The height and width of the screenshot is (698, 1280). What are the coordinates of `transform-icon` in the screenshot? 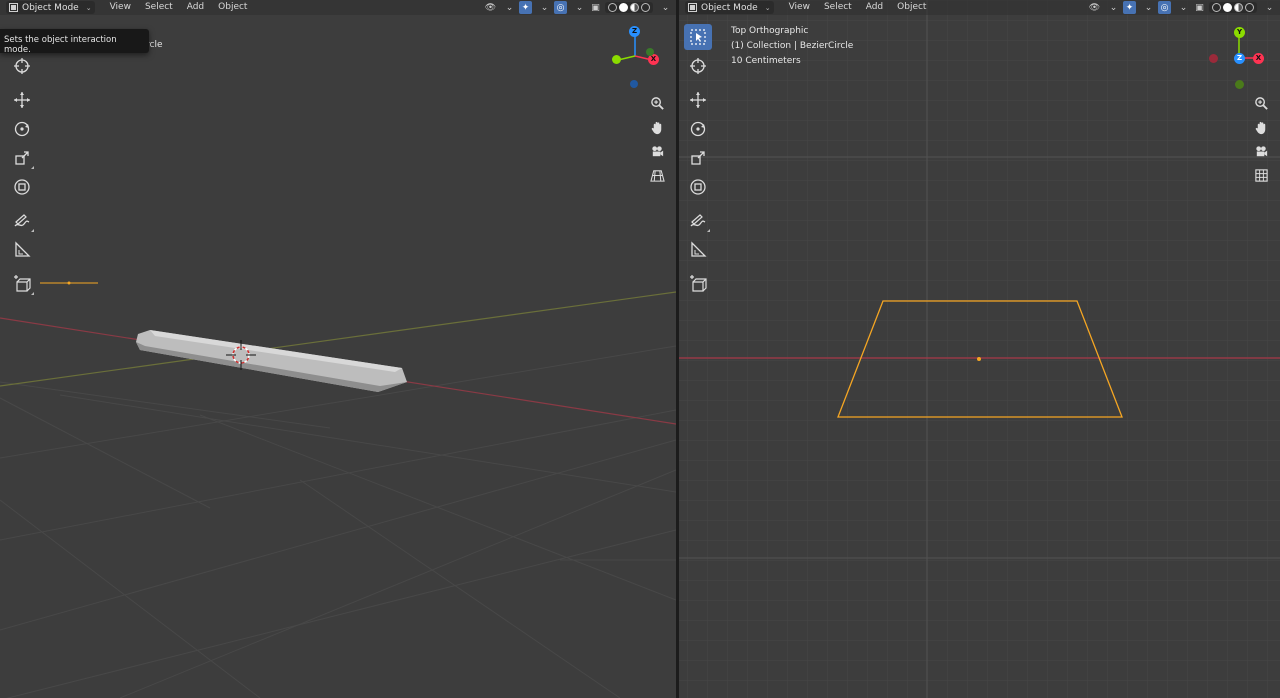 It's located at (22, 187).